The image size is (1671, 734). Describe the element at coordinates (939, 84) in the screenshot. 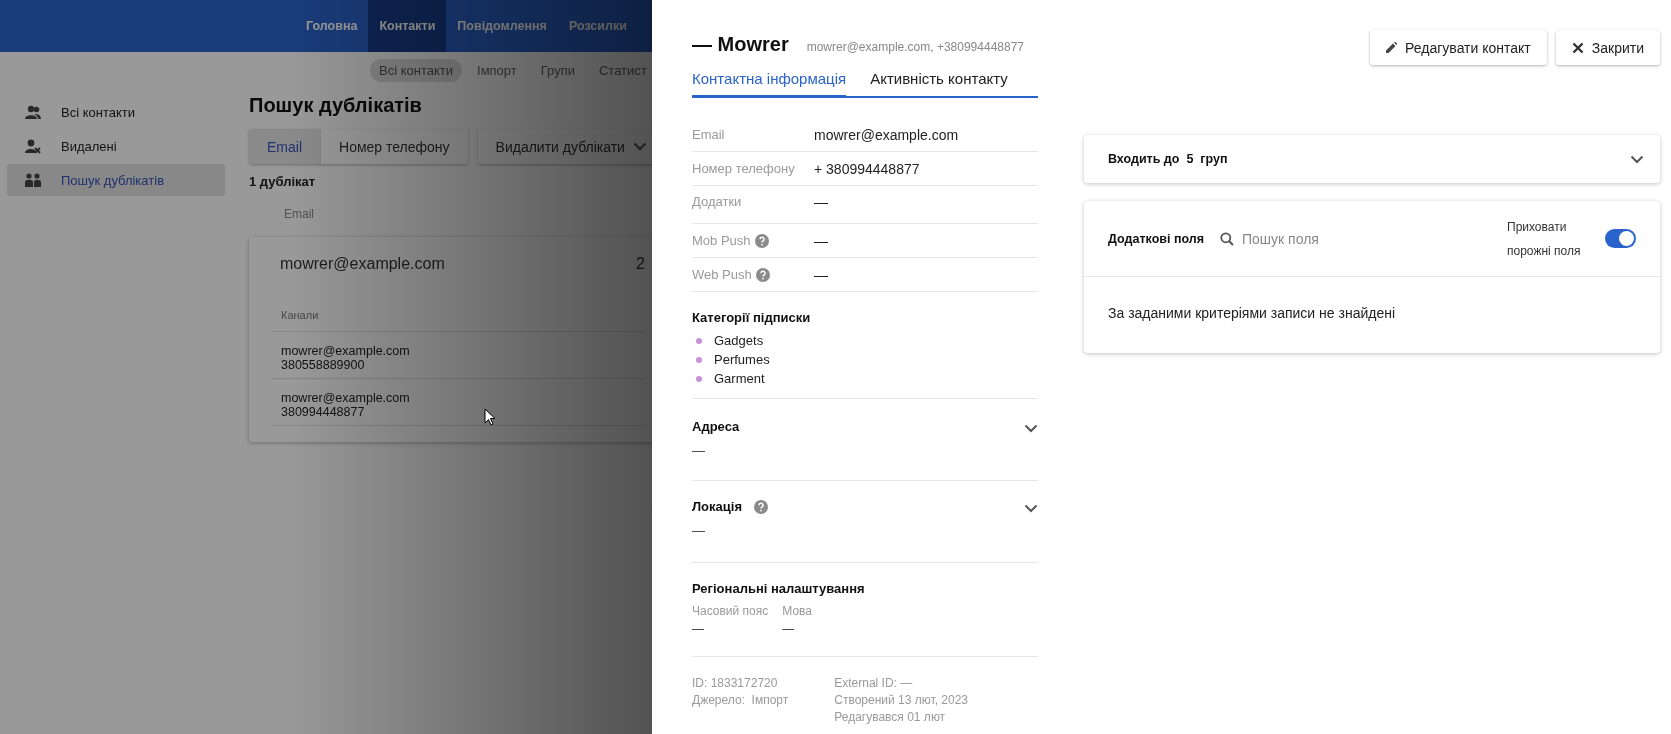

I see `panel-tab: Активність контакту` at that location.